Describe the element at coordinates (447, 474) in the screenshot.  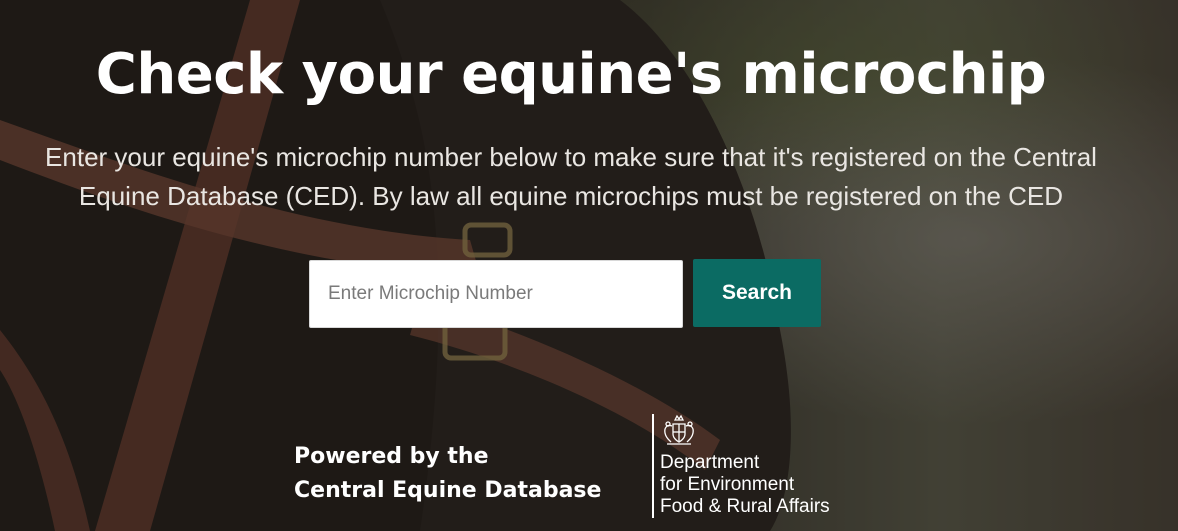
I see `powered-by-ced: Powered by the Central Equine Database` at that location.